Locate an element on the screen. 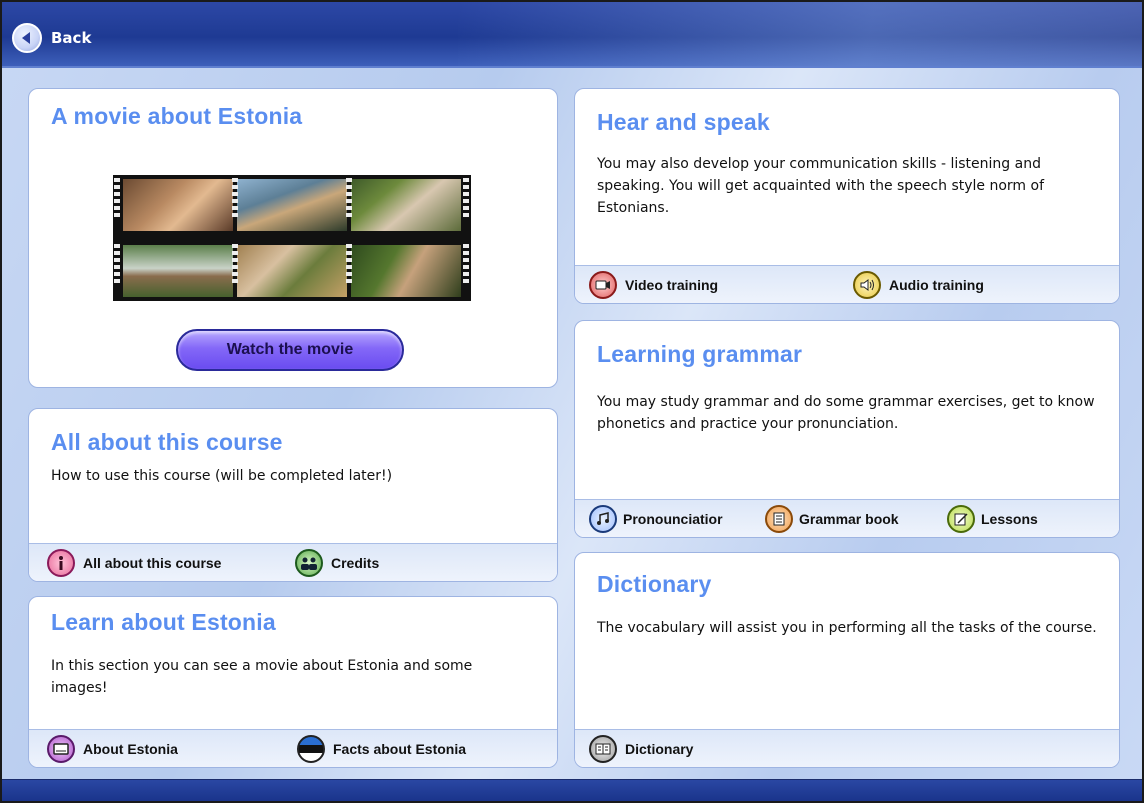 Image resolution: width=1144 pixels, height=803 pixels. hear-speak-footer: Video training Audio training is located at coordinates (847, 284).